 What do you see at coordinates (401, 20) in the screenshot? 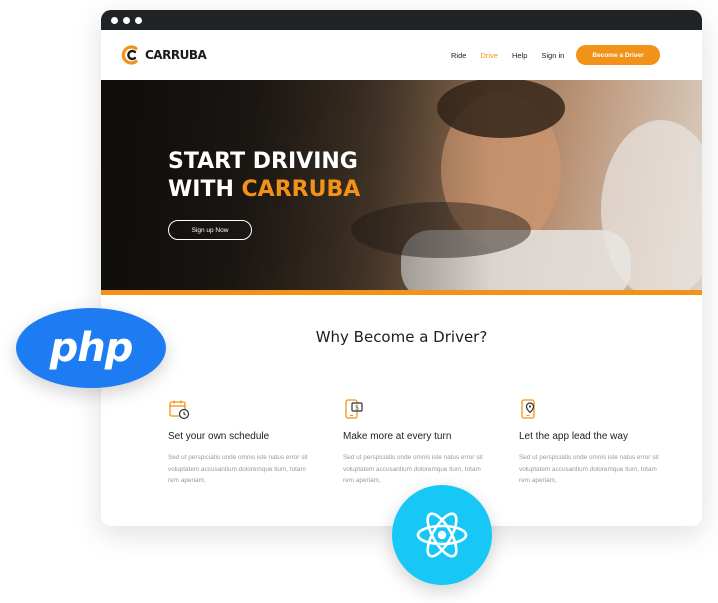
I see `browser-titlebar` at bounding box center [401, 20].